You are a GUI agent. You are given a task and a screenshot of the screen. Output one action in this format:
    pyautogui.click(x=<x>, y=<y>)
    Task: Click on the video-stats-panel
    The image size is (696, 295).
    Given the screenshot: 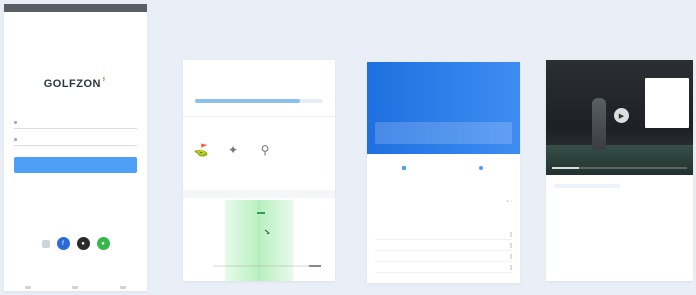 What is the action you would take?
    pyautogui.click(x=667, y=103)
    